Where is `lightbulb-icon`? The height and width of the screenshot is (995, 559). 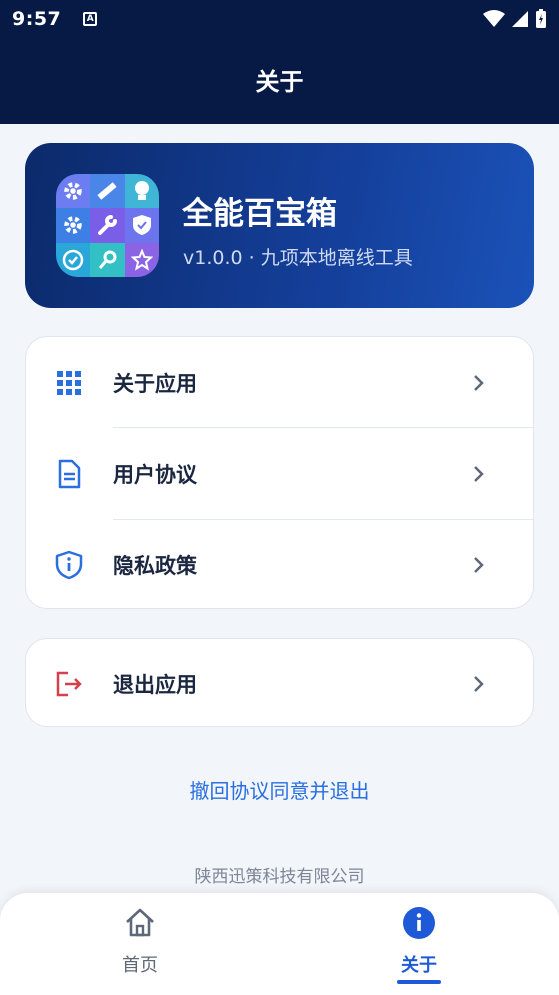
lightbulb-icon is located at coordinates (141, 191).